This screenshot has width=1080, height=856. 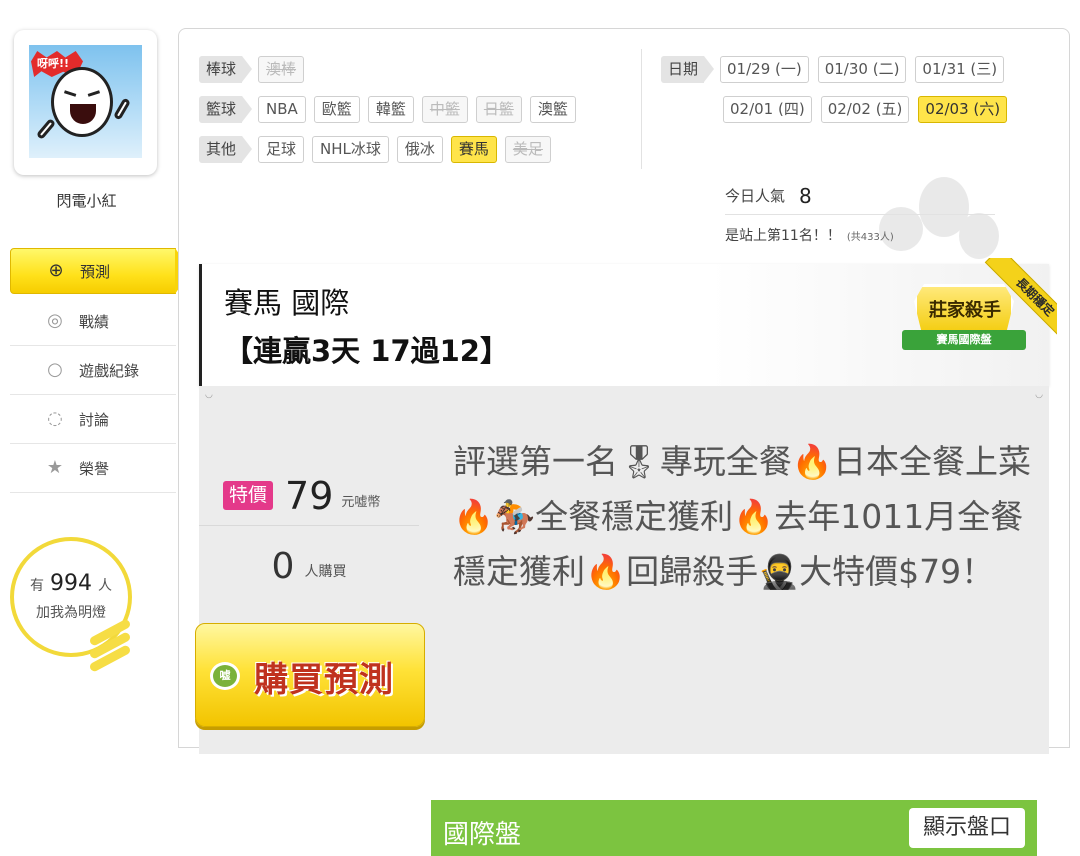 I want to click on fans-suffix: 人, so click(x=105, y=586).